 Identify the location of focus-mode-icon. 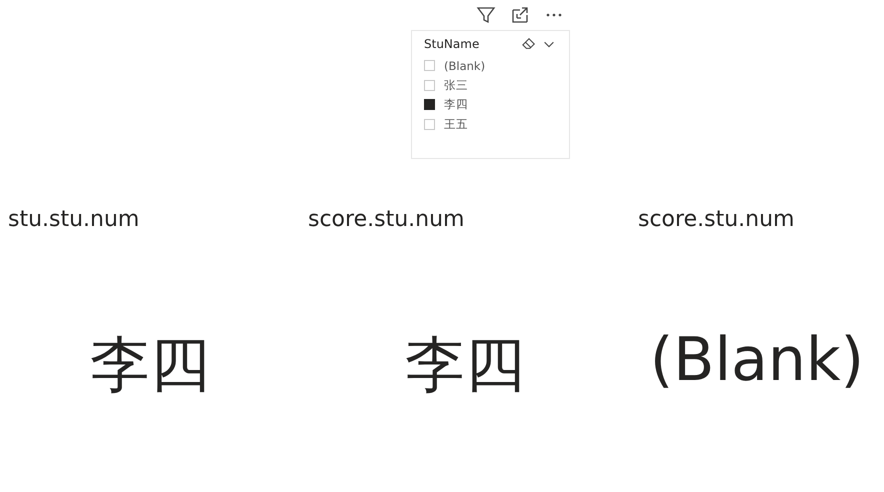
(520, 15).